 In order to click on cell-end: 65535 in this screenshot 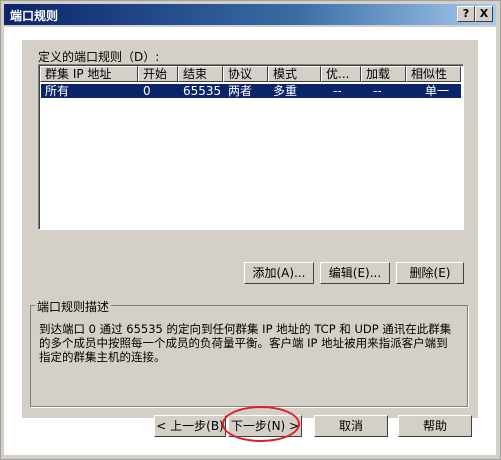, I will do `click(202, 91)`.